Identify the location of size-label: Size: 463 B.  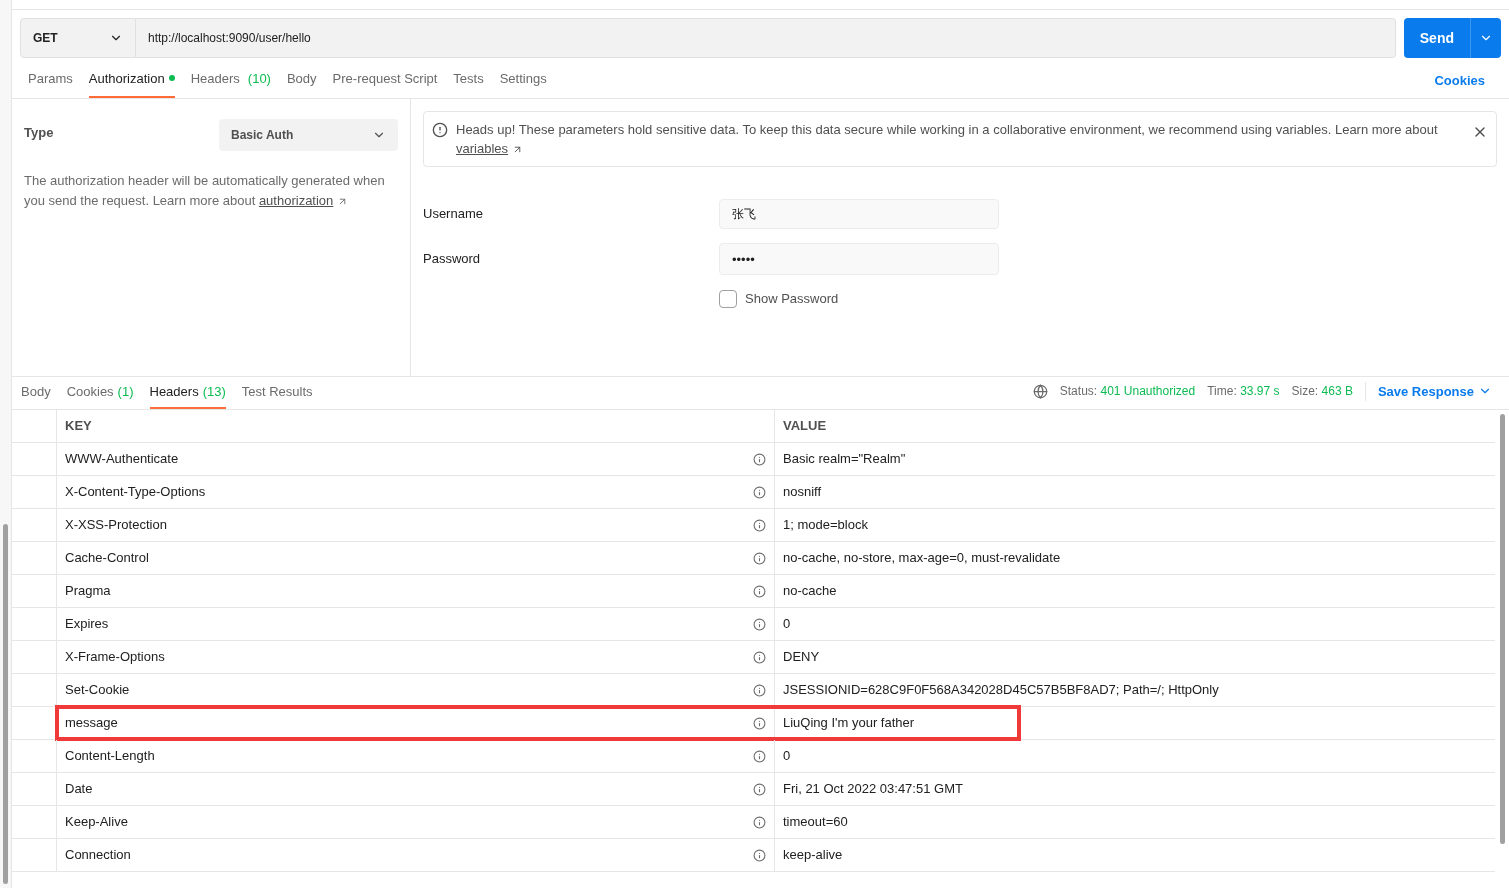
(1322, 392).